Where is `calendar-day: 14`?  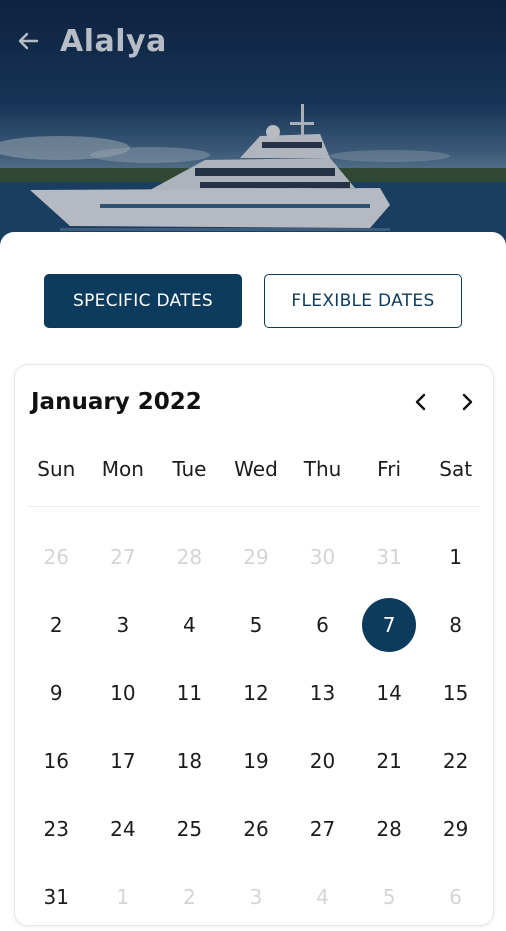 calendar-day: 14 is located at coordinates (389, 693).